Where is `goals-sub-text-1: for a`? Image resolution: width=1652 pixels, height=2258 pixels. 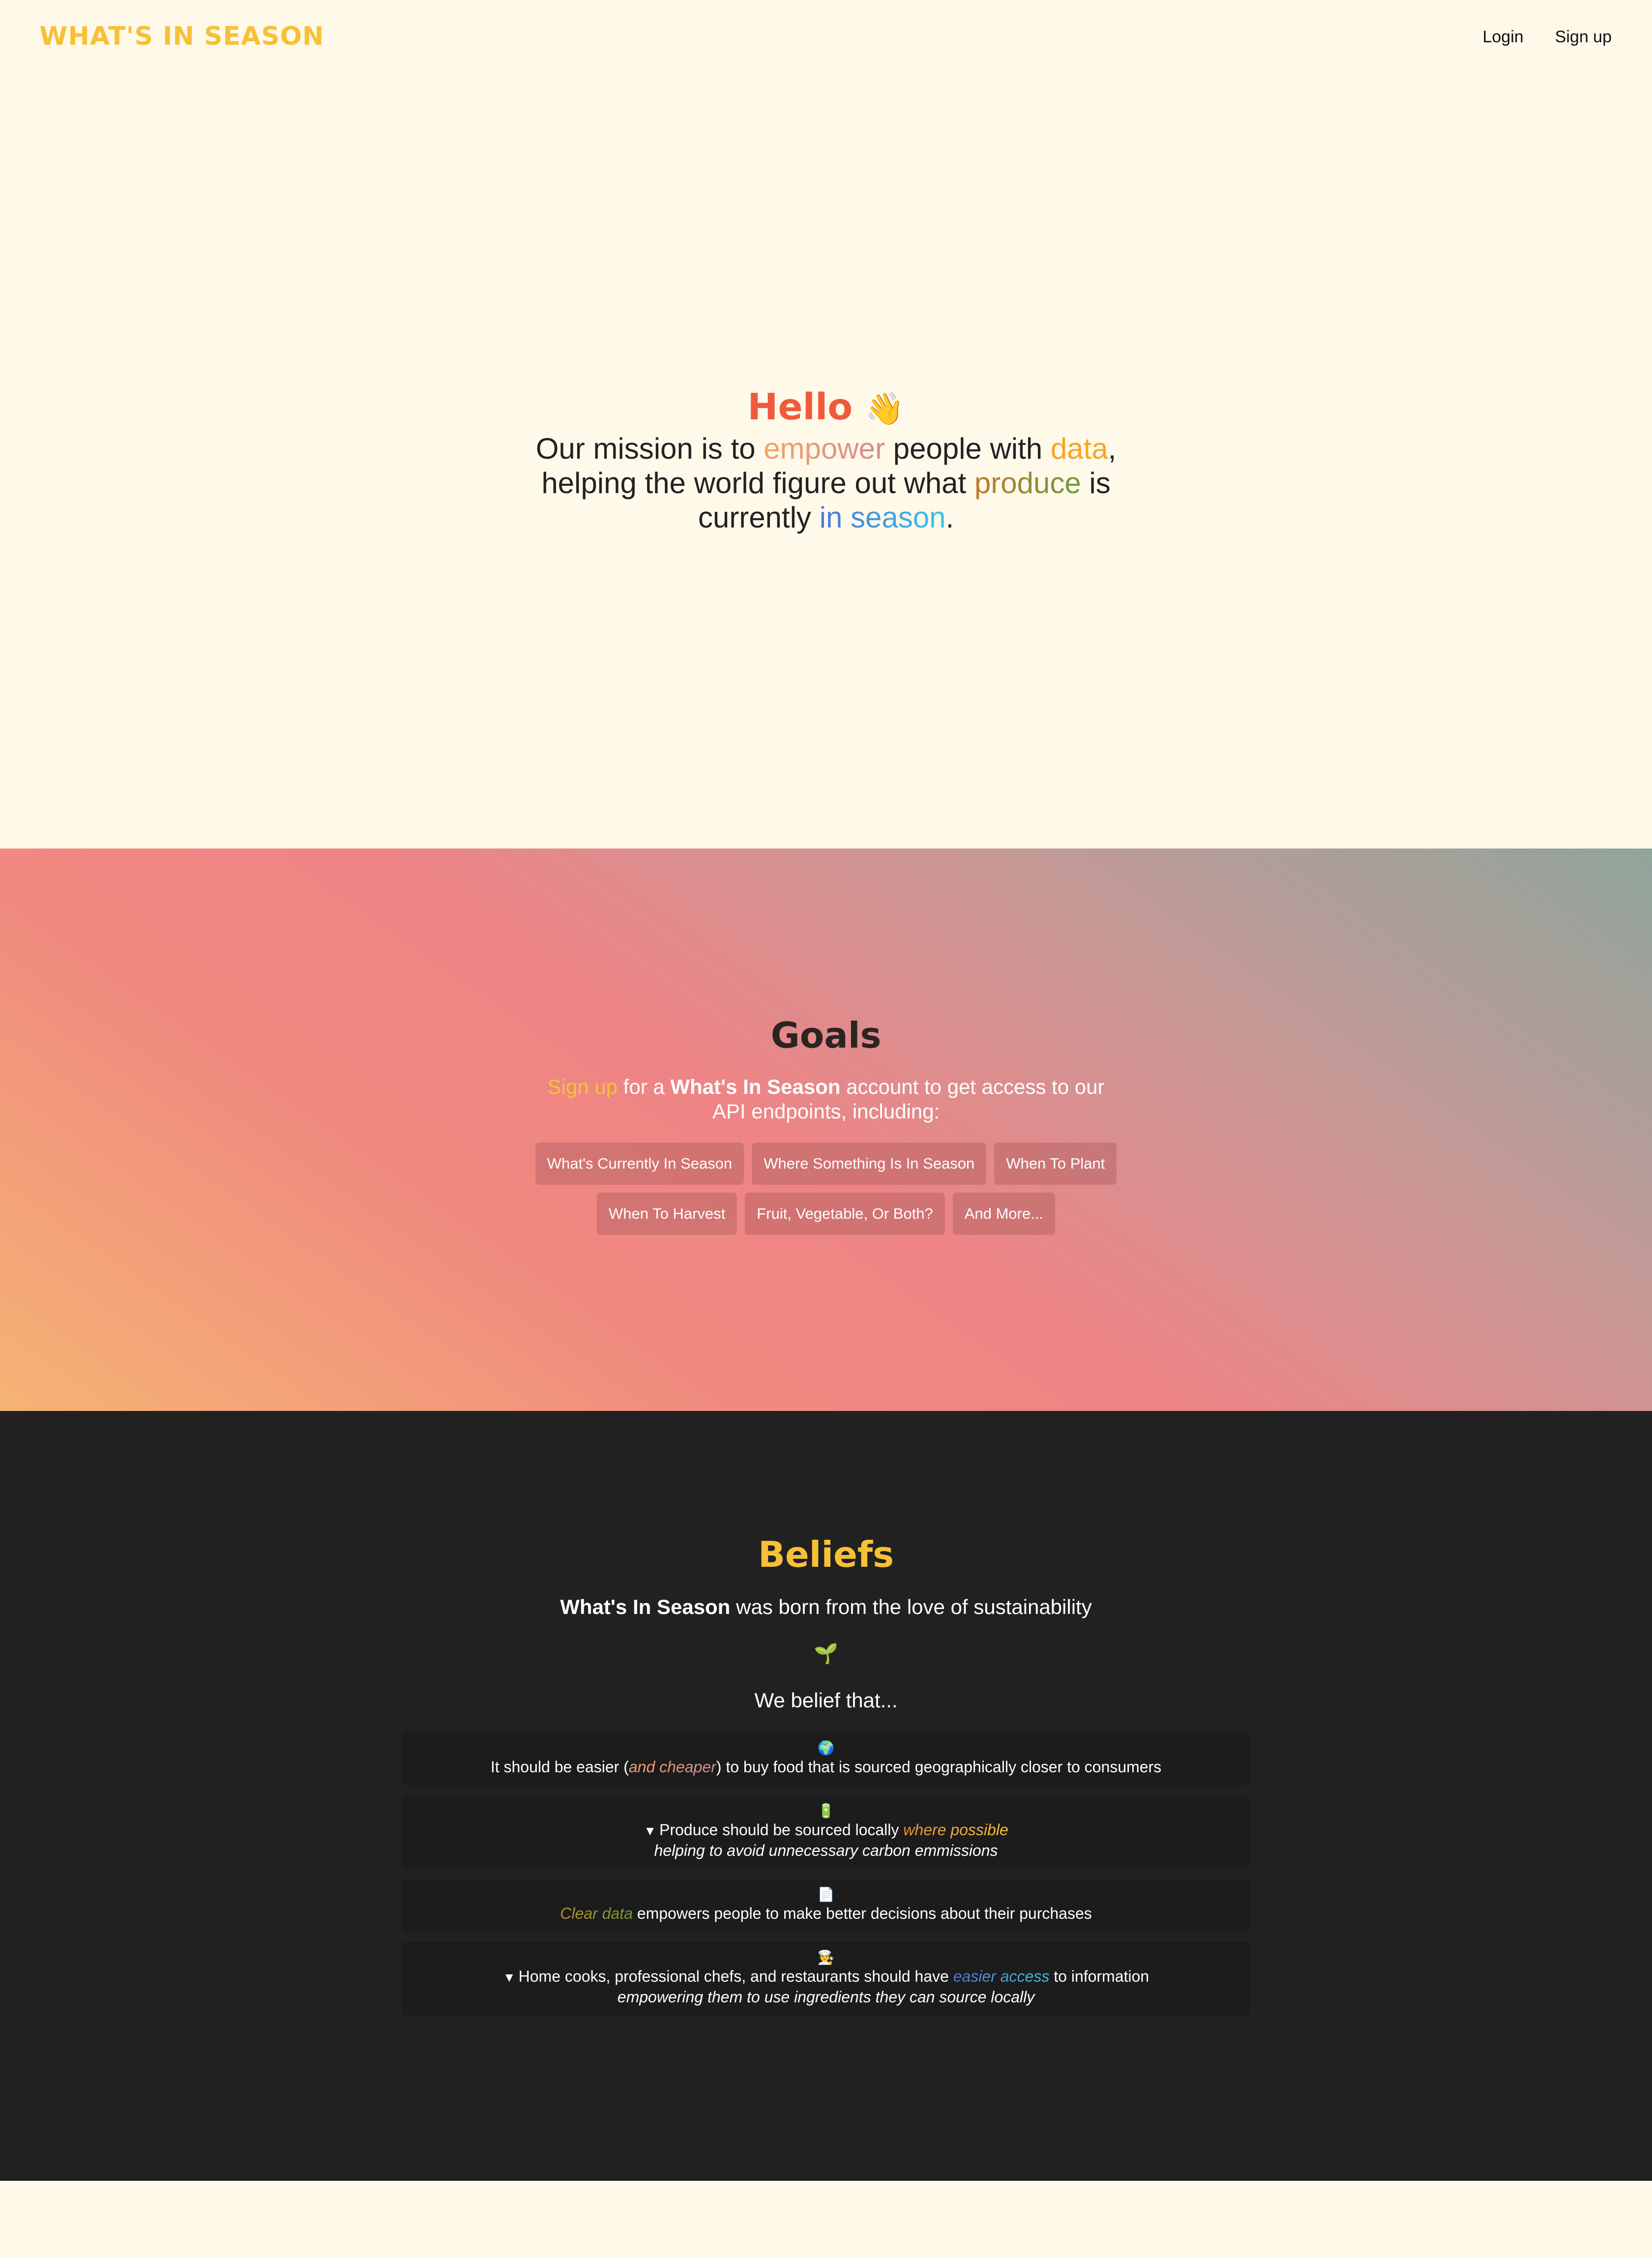
goals-sub-text-1: for a is located at coordinates (644, 1086).